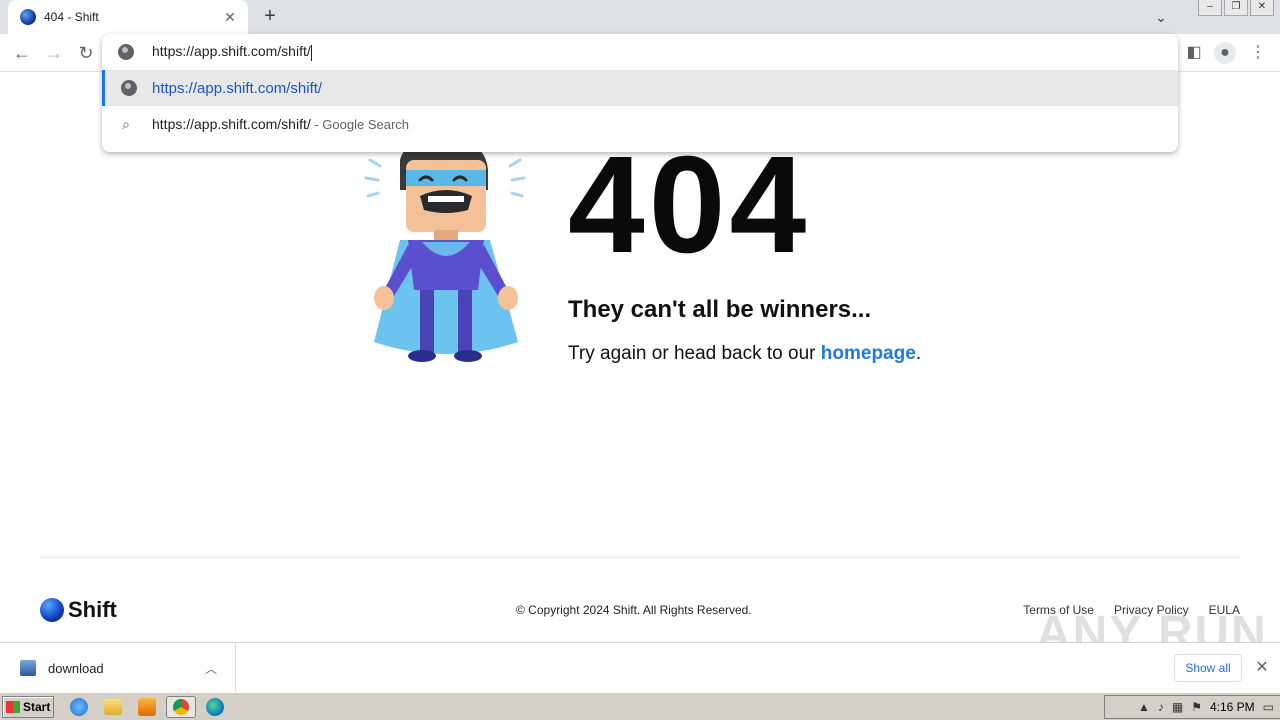 Image resolution: width=1280 pixels, height=720 pixels. What do you see at coordinates (1262, 8) in the screenshot?
I see `close-window-icon: ✕` at bounding box center [1262, 8].